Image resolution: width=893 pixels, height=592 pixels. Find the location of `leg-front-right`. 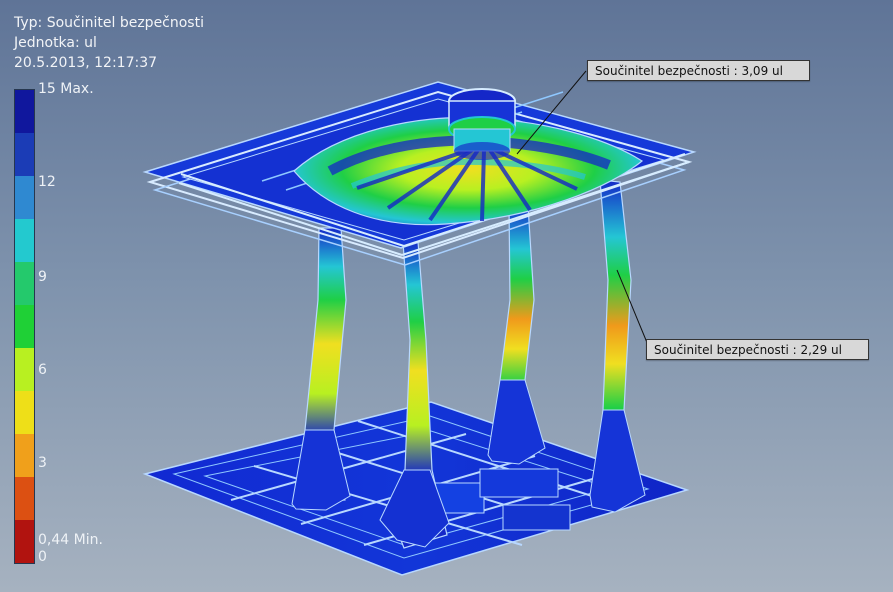

leg-front-right is located at coordinates (617, 346).